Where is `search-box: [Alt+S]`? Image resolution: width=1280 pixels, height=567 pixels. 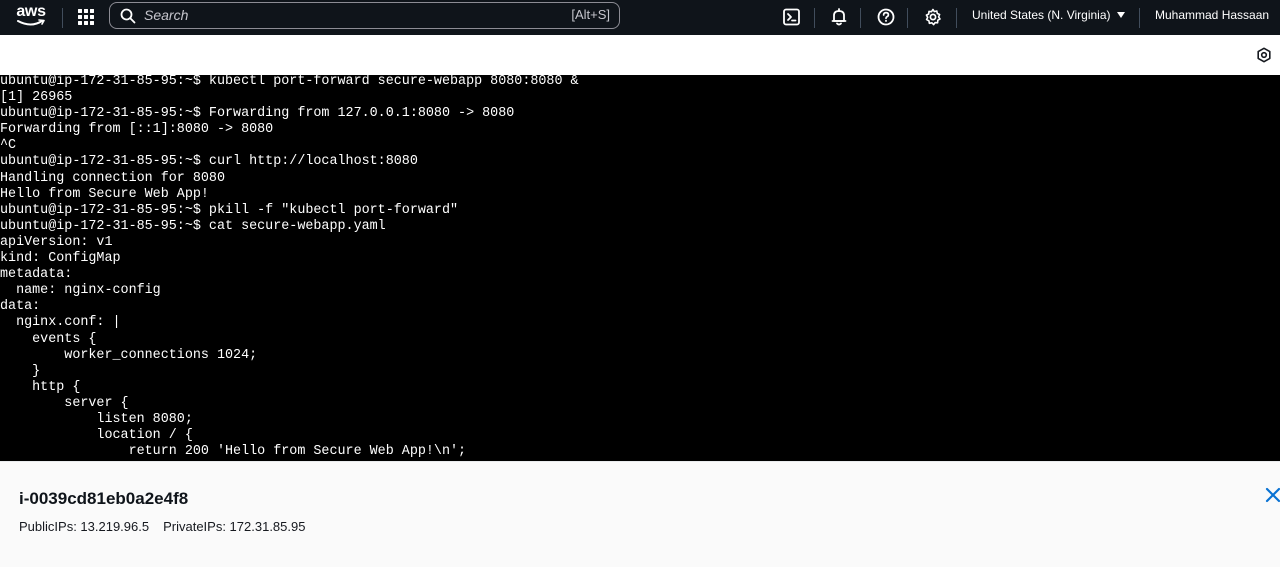 search-box: [Alt+S] is located at coordinates (364, 15).